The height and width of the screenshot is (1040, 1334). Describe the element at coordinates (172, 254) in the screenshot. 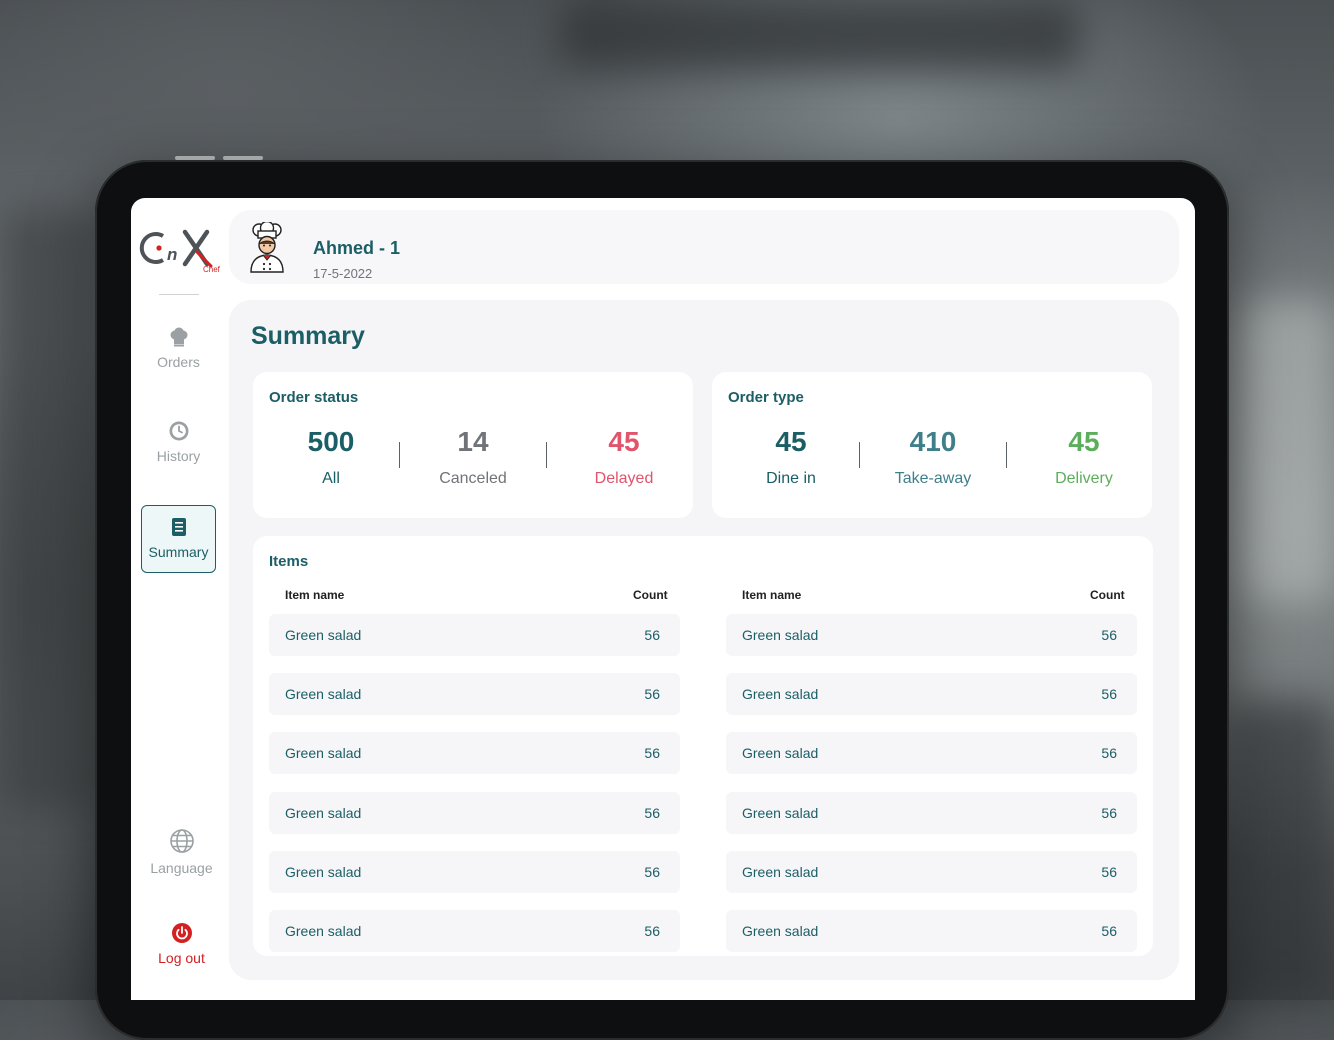

I see `svg-text: n` at that location.